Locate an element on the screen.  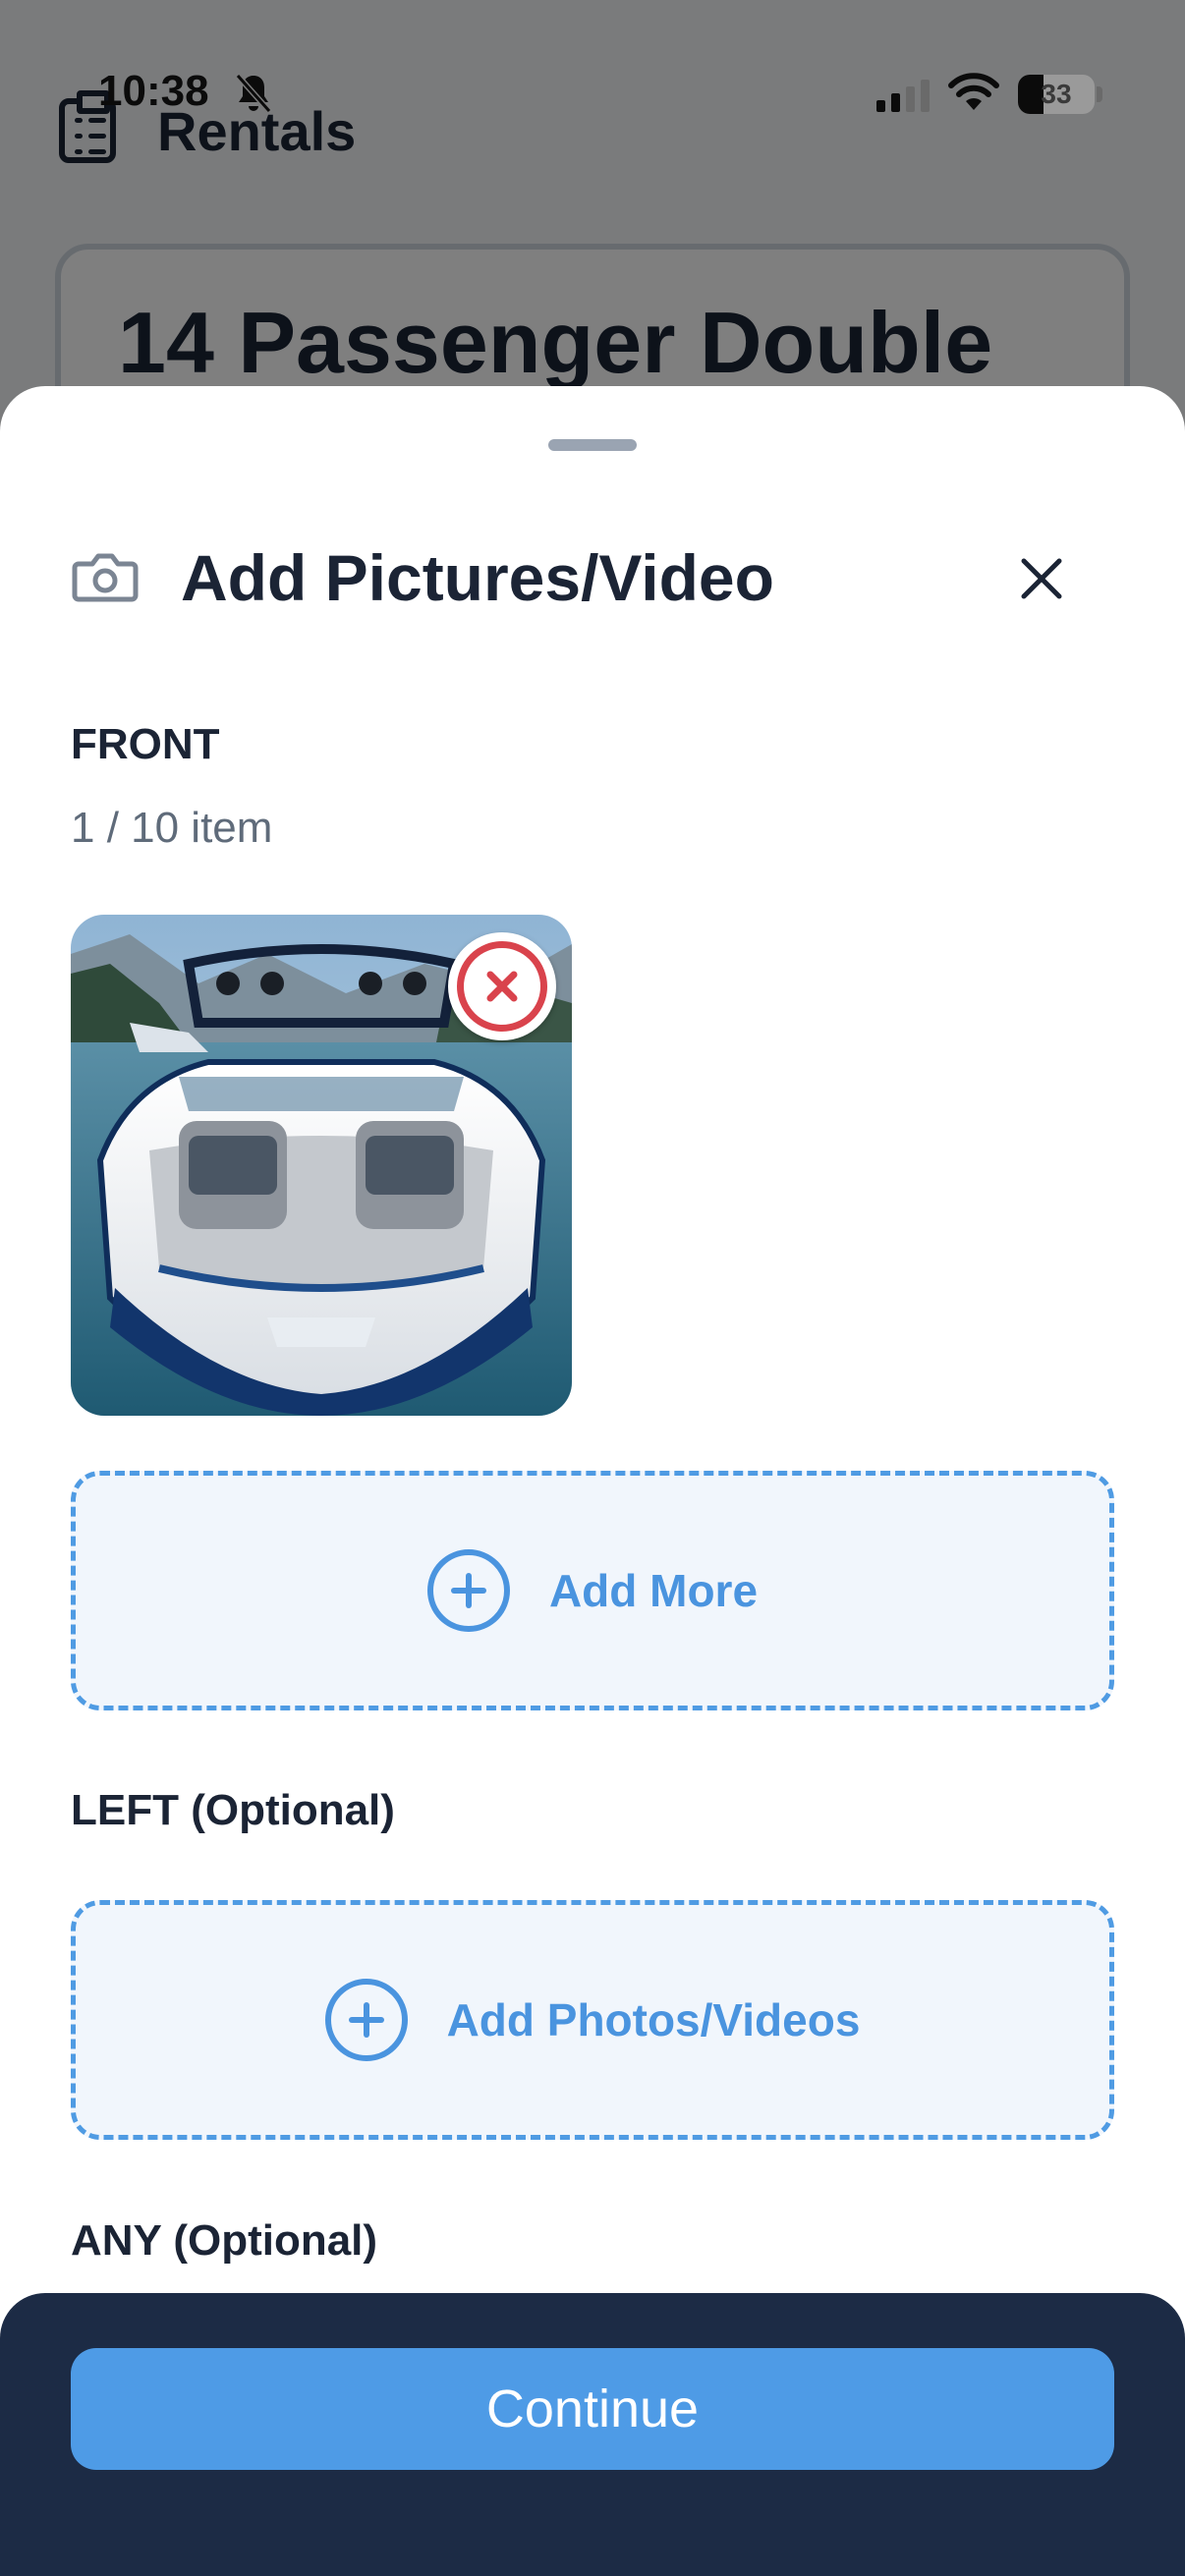
any-section-label: ANY (Optional) is located at coordinates (225, 2240).